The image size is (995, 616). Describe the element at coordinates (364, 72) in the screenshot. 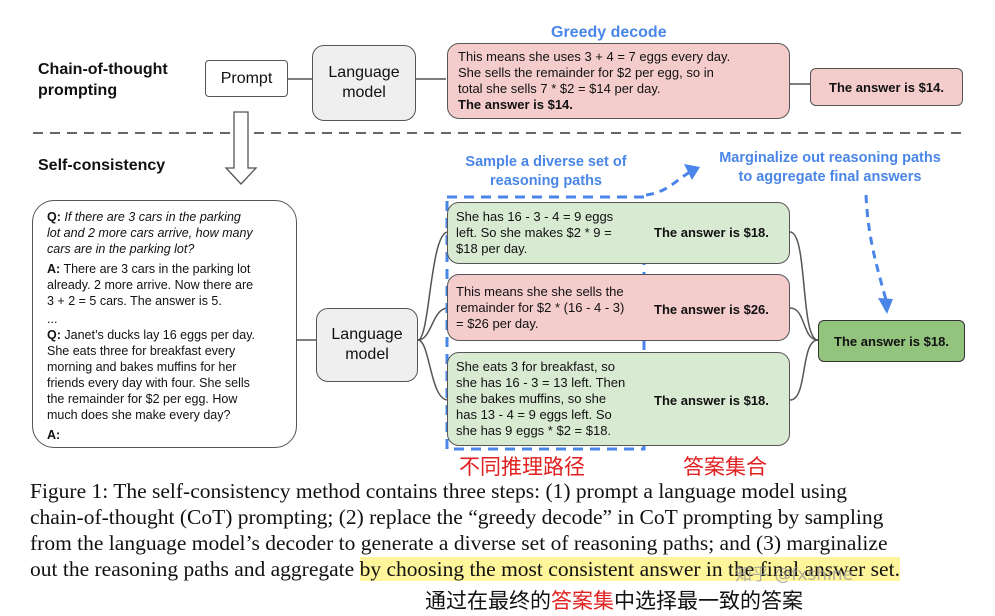

I see `cot-lm-line1: Language` at that location.